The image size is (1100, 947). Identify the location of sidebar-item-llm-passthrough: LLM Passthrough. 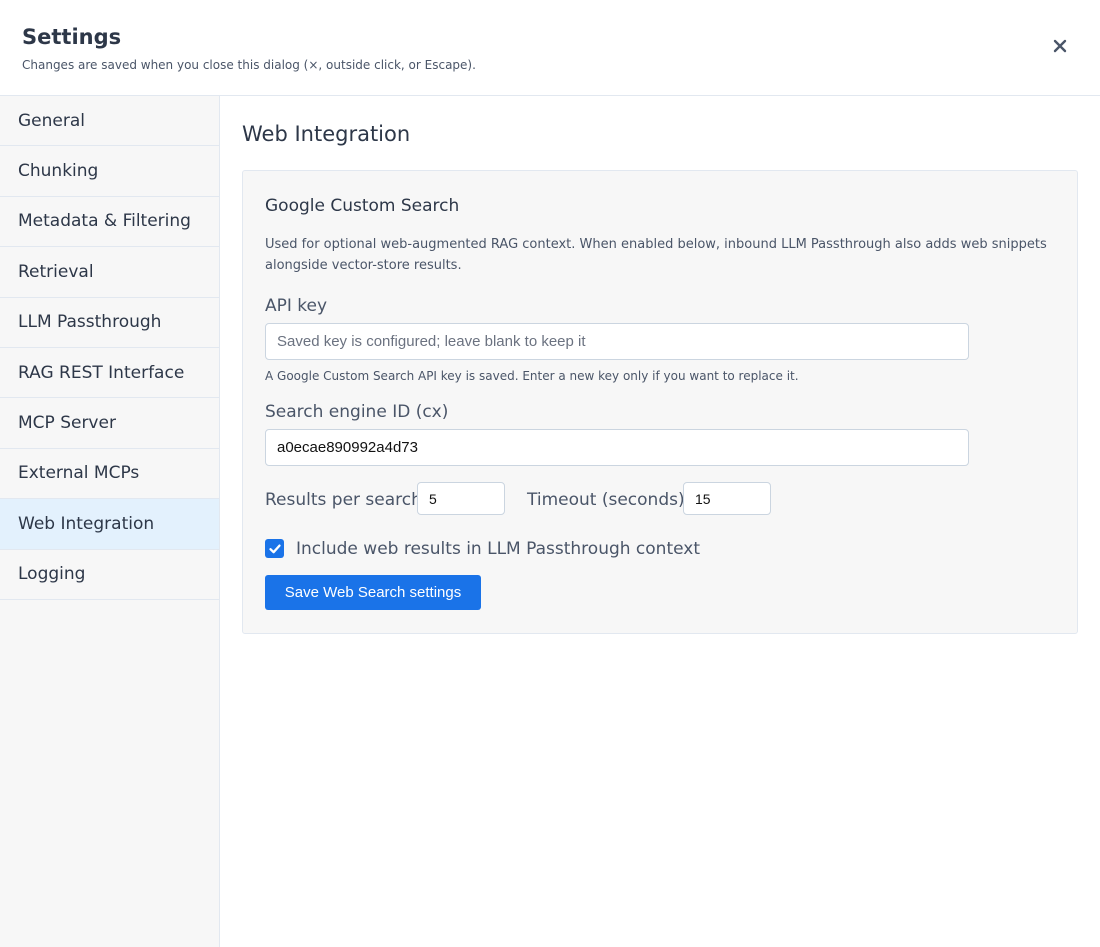
(109, 323).